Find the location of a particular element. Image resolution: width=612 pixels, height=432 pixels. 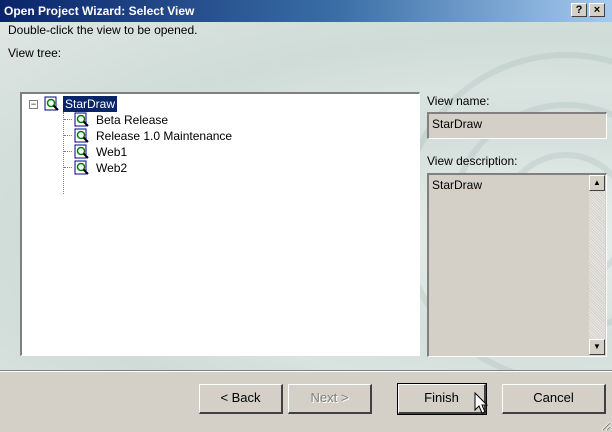

help-button: ? is located at coordinates (579, 10).